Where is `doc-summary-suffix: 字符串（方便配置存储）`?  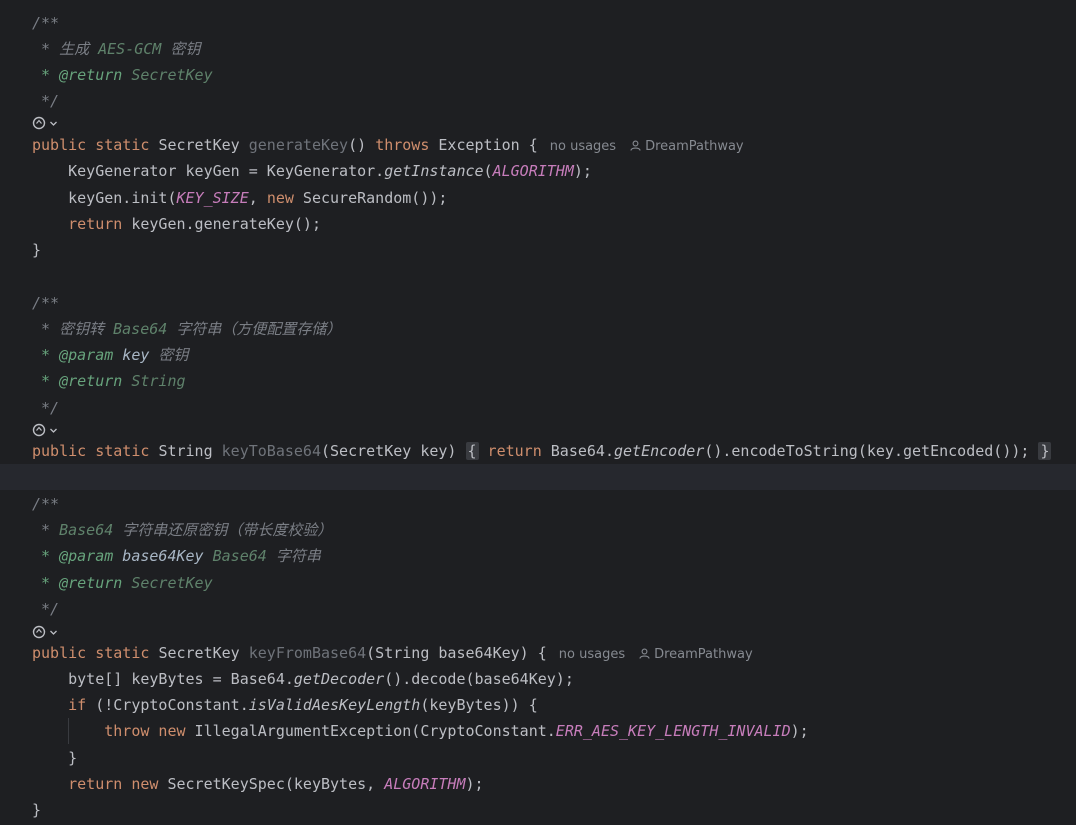
doc-summary-suffix: 字符串（方便配置存储） is located at coordinates (254, 329).